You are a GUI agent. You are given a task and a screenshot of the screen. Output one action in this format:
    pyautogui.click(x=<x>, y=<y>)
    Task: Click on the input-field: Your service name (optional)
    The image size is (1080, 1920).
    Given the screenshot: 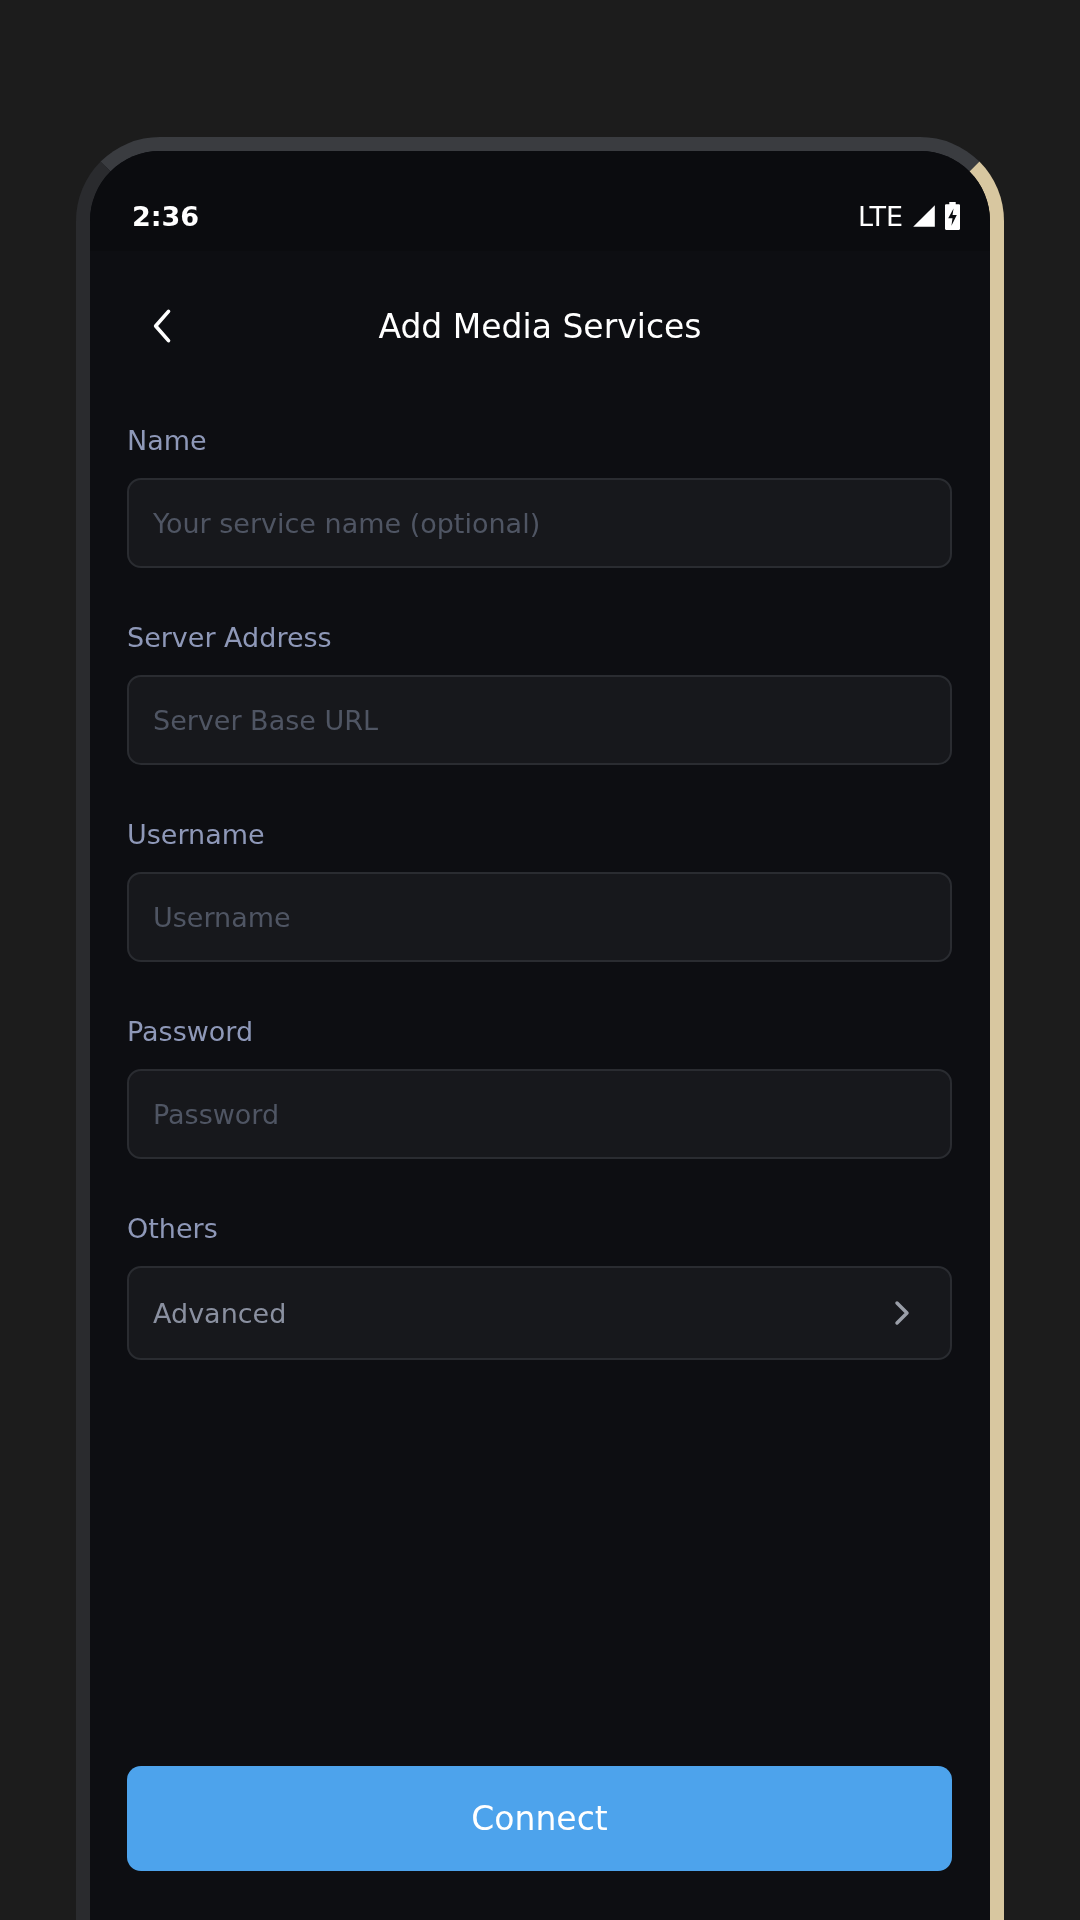 What is the action you would take?
    pyautogui.click(x=539, y=523)
    